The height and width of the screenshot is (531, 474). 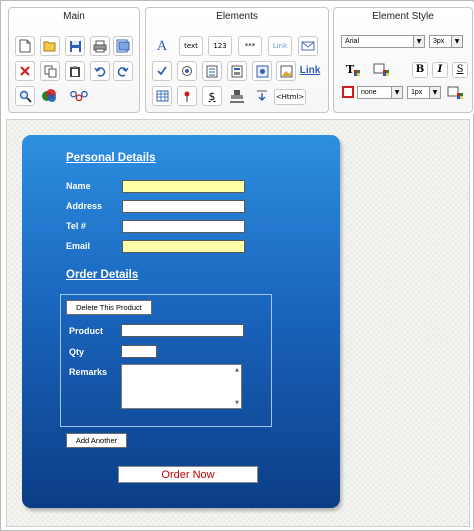 I want to click on number-tool-text: 123, so click(x=220, y=45).